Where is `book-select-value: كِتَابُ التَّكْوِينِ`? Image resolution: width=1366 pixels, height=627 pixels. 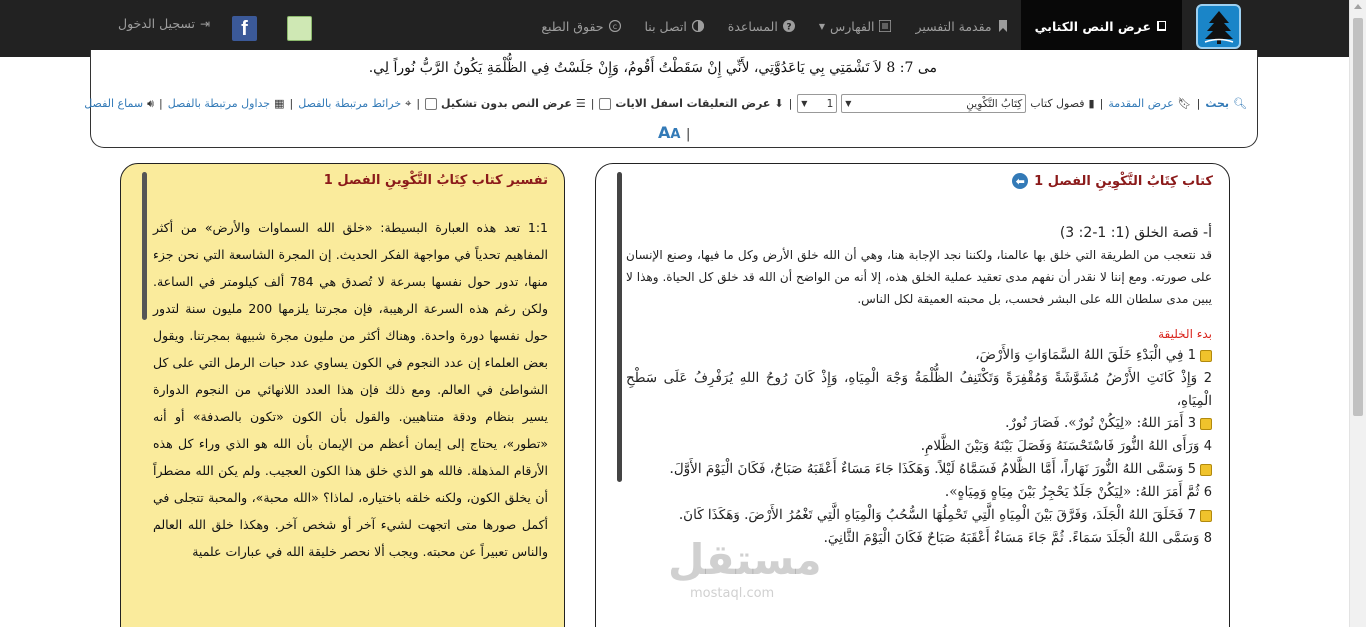
book-select-value: كِتَابُ التَّكْوِينِ is located at coordinates (994, 103).